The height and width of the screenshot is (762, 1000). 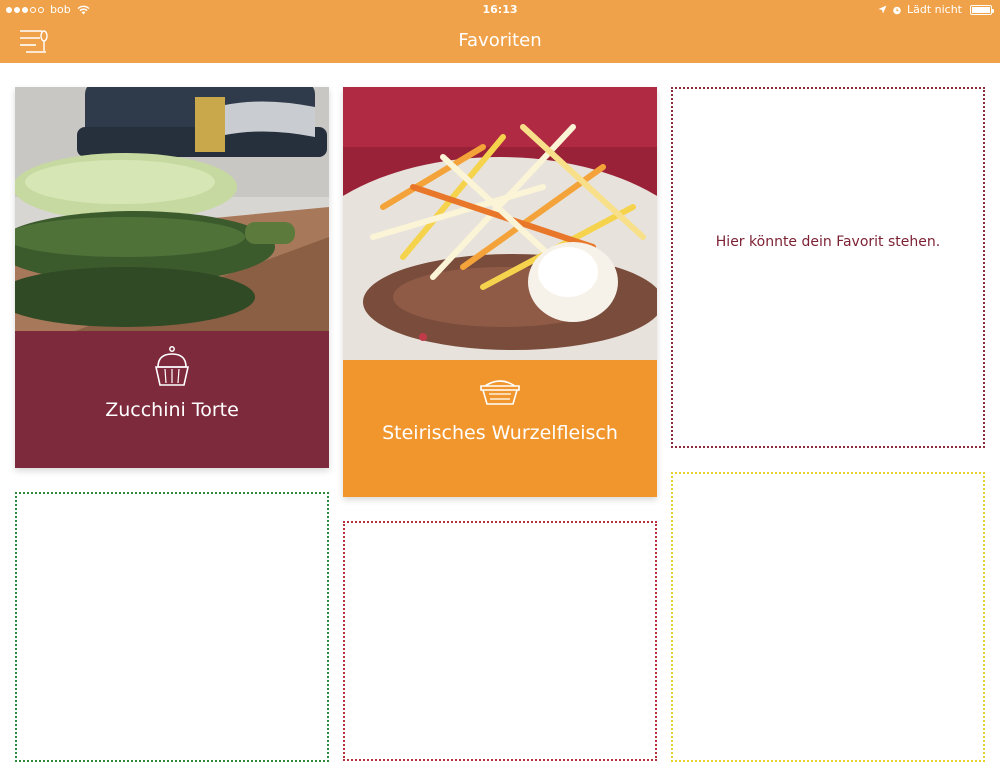 What do you see at coordinates (500, 392) in the screenshot?
I see `casserole-icon` at bounding box center [500, 392].